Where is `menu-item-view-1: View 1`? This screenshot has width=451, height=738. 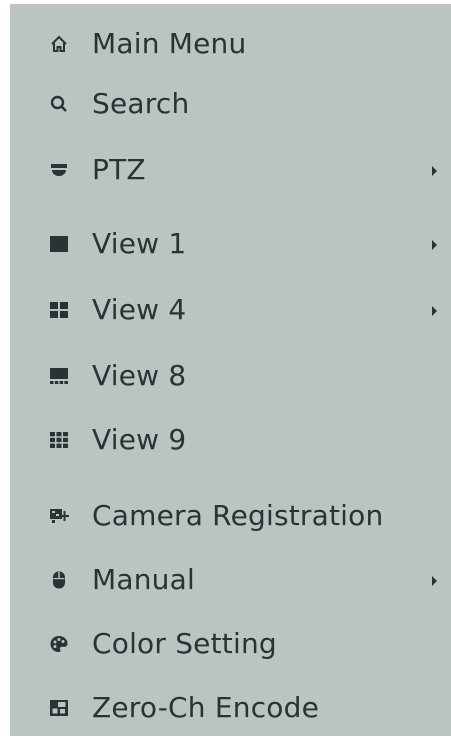
menu-item-view-1: View 1 is located at coordinates (230, 244).